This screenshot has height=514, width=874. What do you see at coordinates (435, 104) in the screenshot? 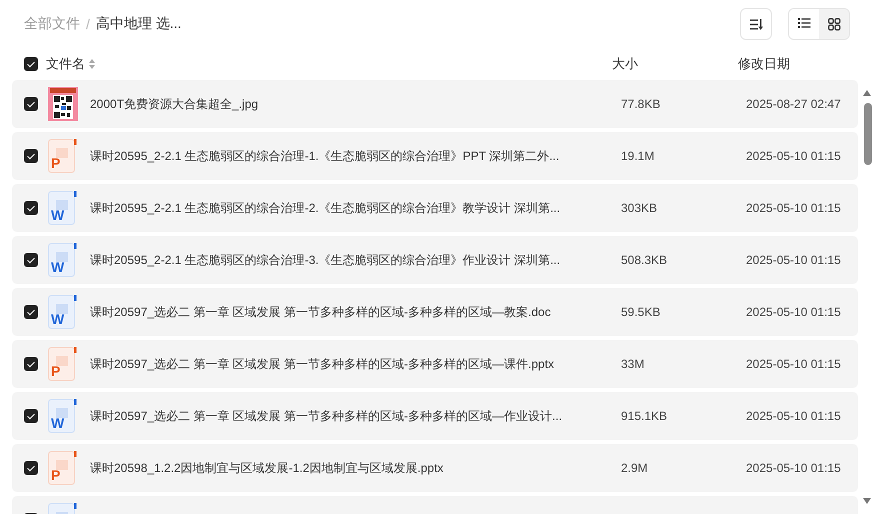
I see `file-row: 2000T免费资源大合集超全_.jpg 77.8KB 2025-08-27 02:47` at bounding box center [435, 104].